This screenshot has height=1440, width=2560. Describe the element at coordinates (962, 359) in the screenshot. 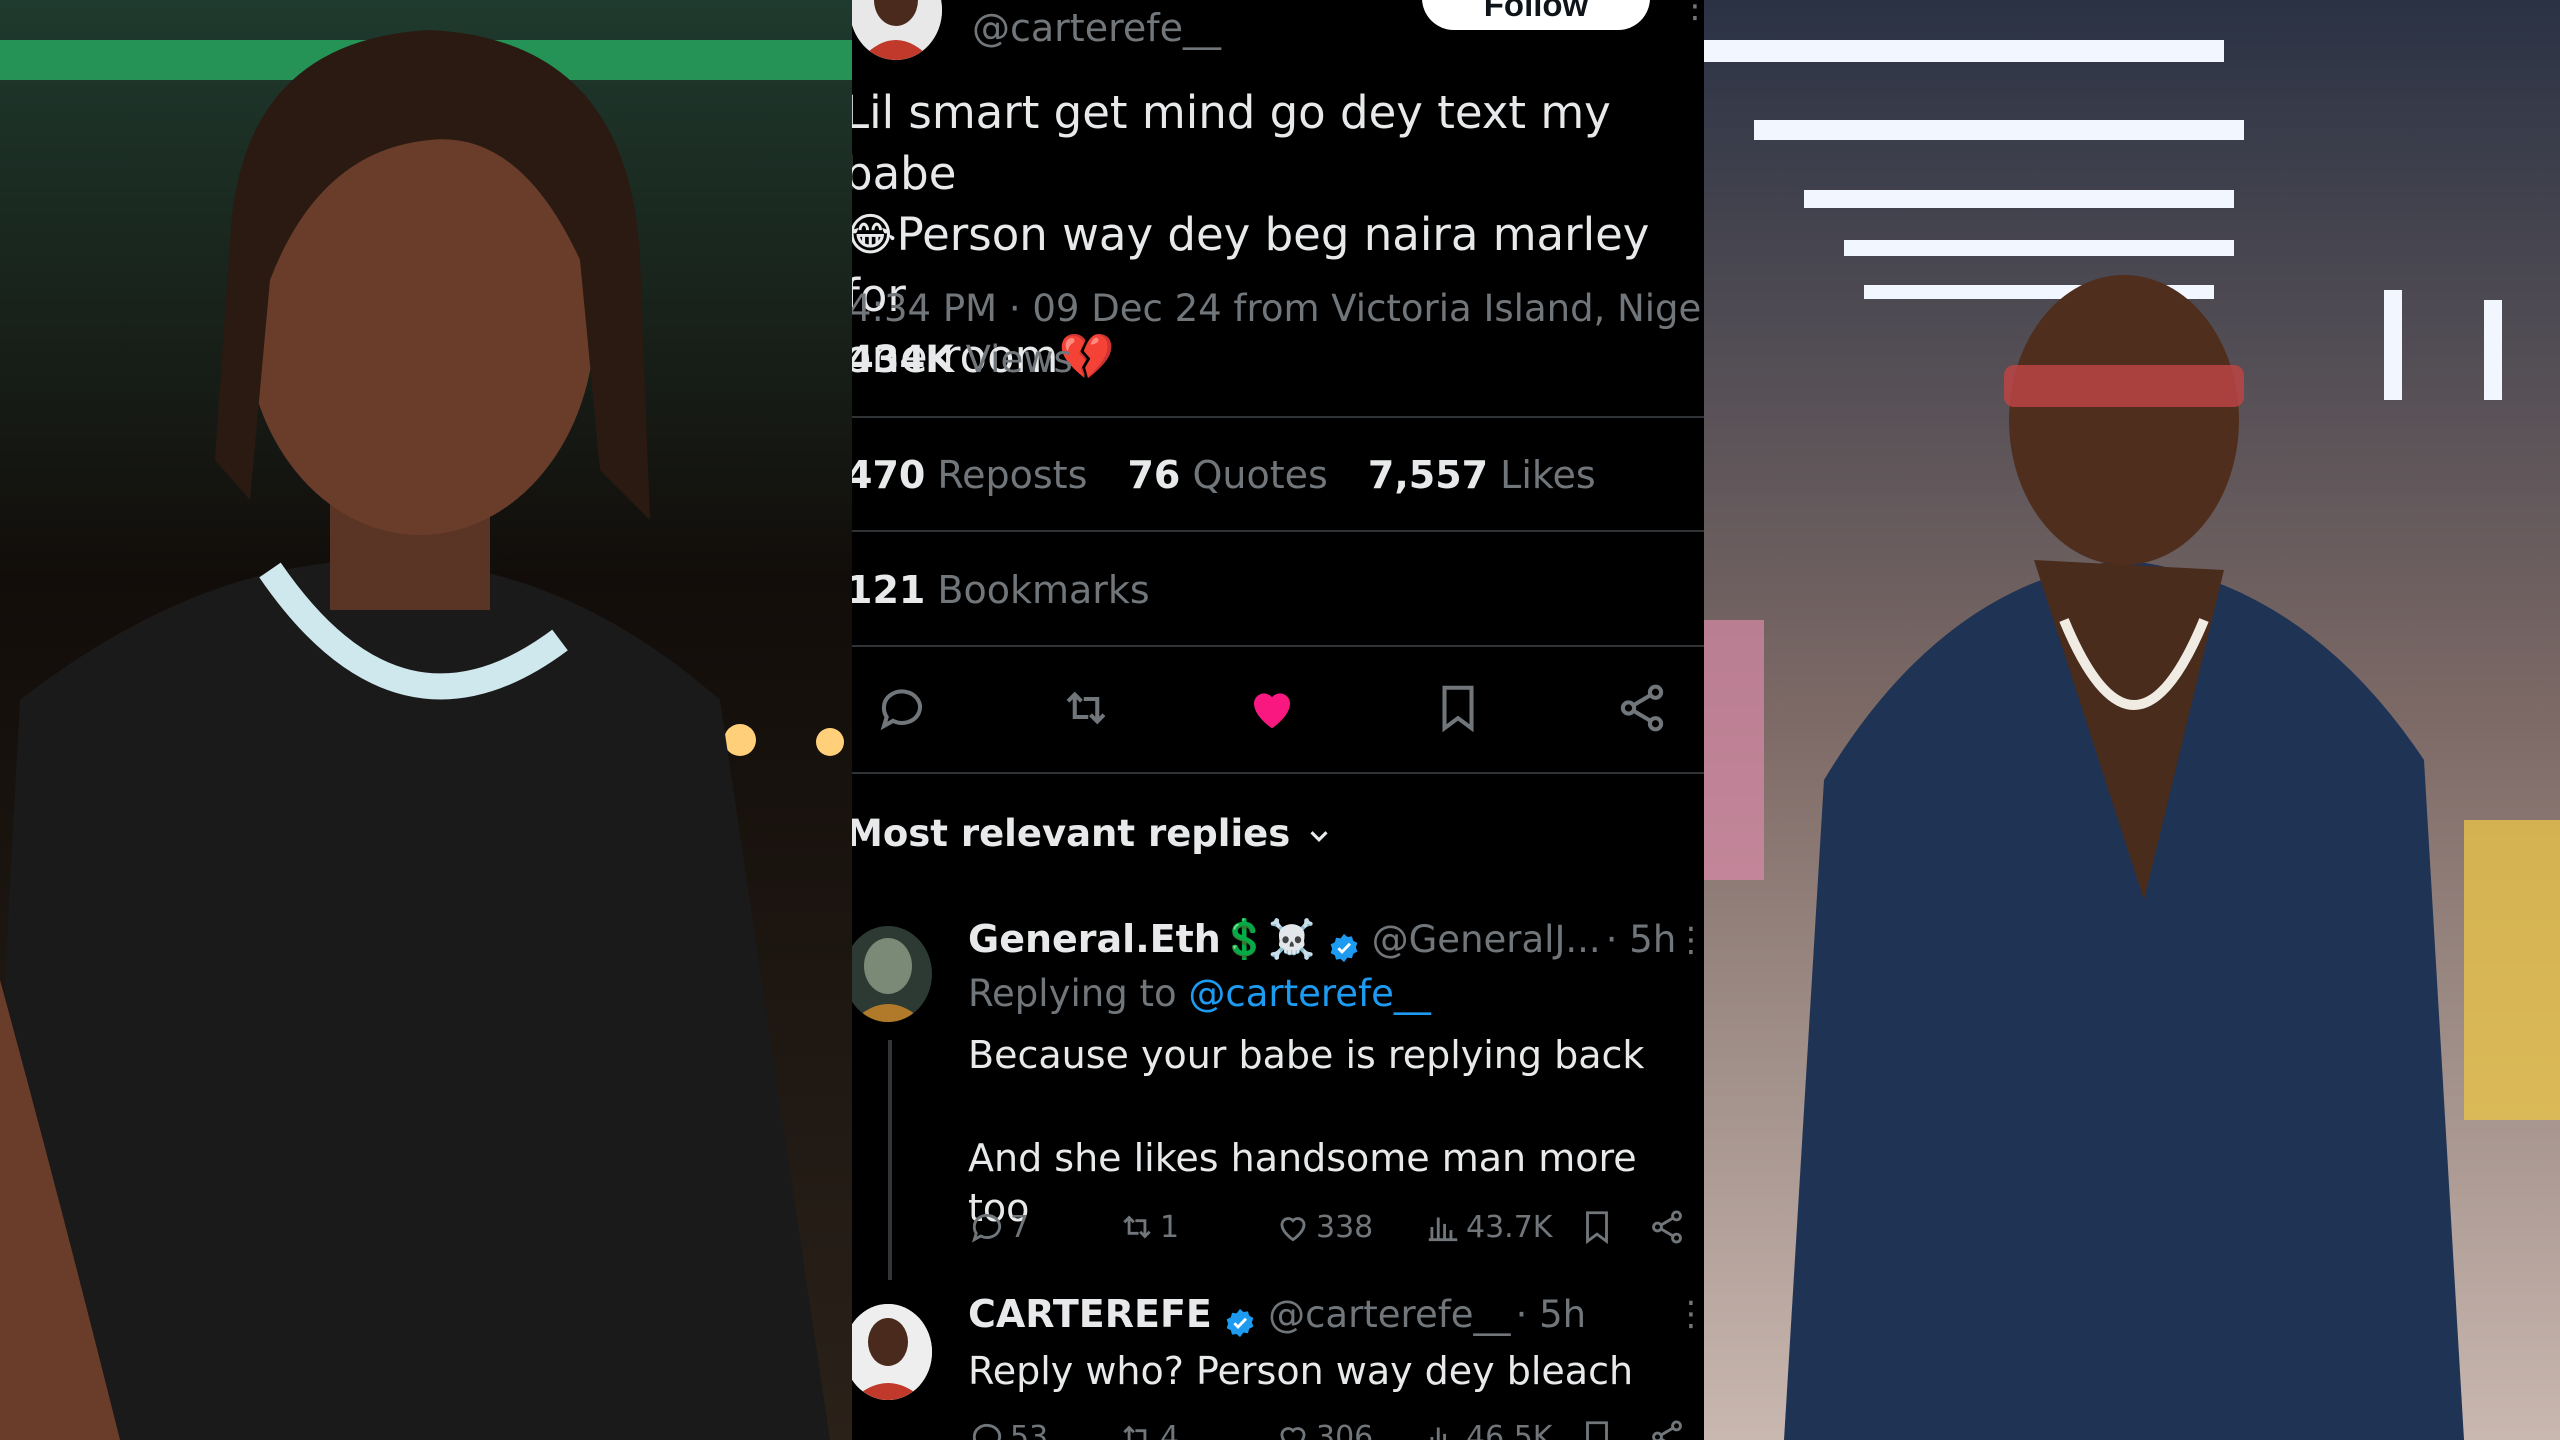

I see `views-line: 434K Views` at that location.